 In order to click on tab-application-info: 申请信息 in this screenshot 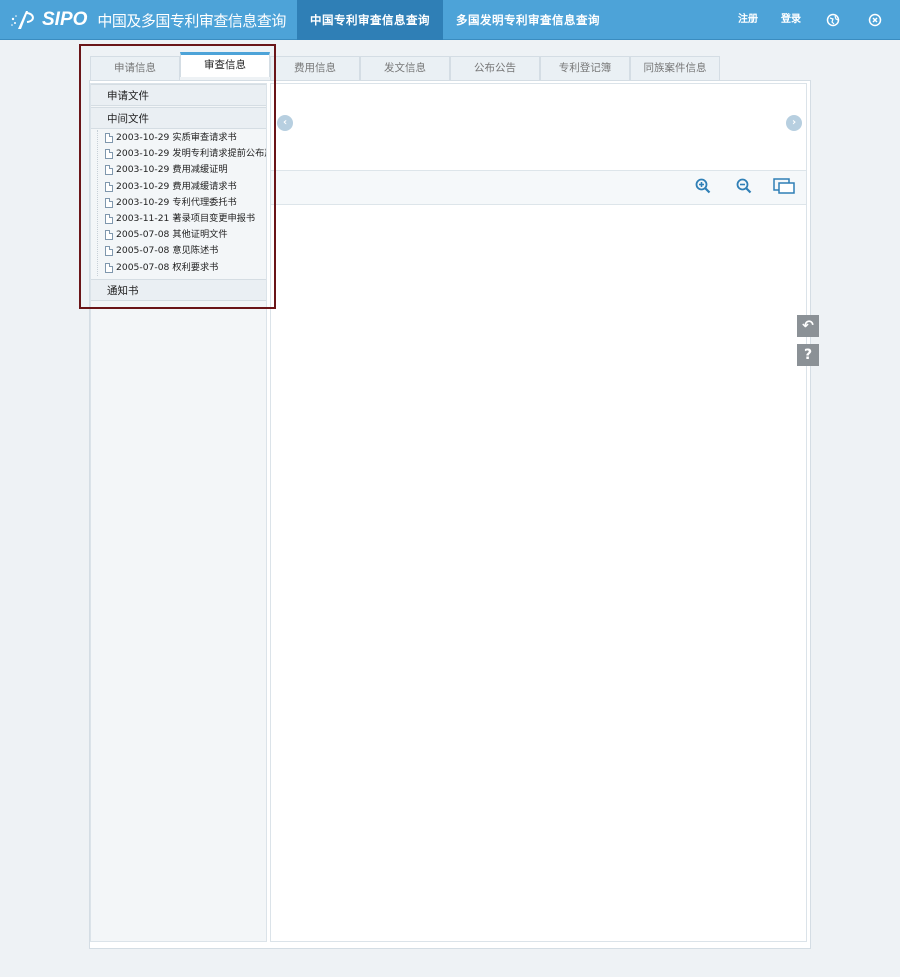, I will do `click(135, 68)`.